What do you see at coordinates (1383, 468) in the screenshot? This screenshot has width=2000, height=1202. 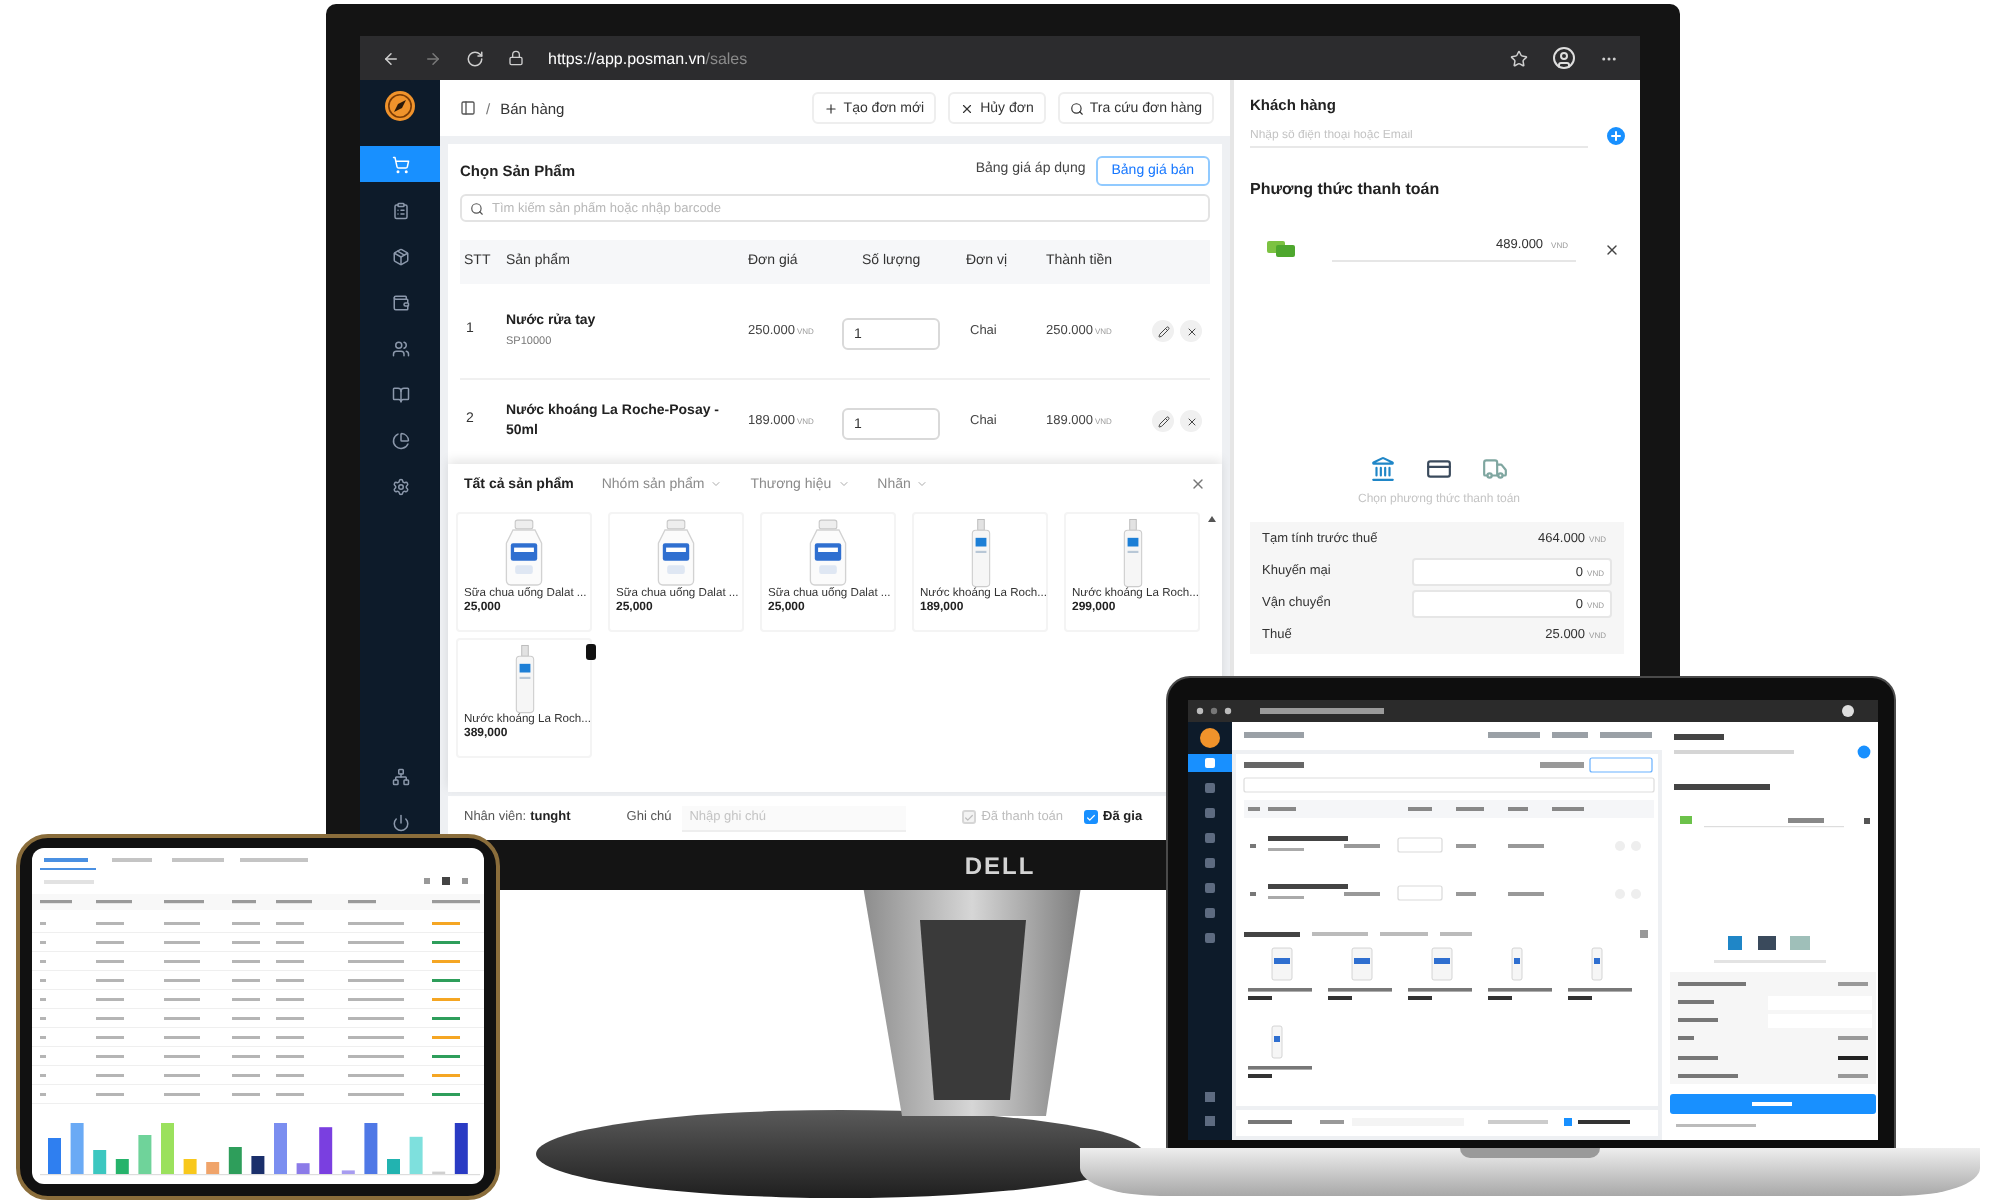 I see `bank-icon` at bounding box center [1383, 468].